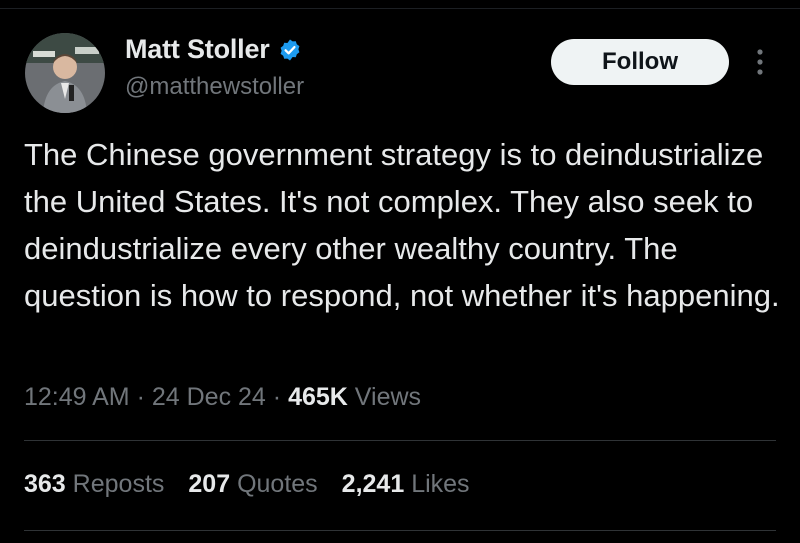 The width and height of the screenshot is (800, 543). Describe the element at coordinates (209, 397) in the screenshot. I see `tweet-date: 24 Dec 24` at that location.